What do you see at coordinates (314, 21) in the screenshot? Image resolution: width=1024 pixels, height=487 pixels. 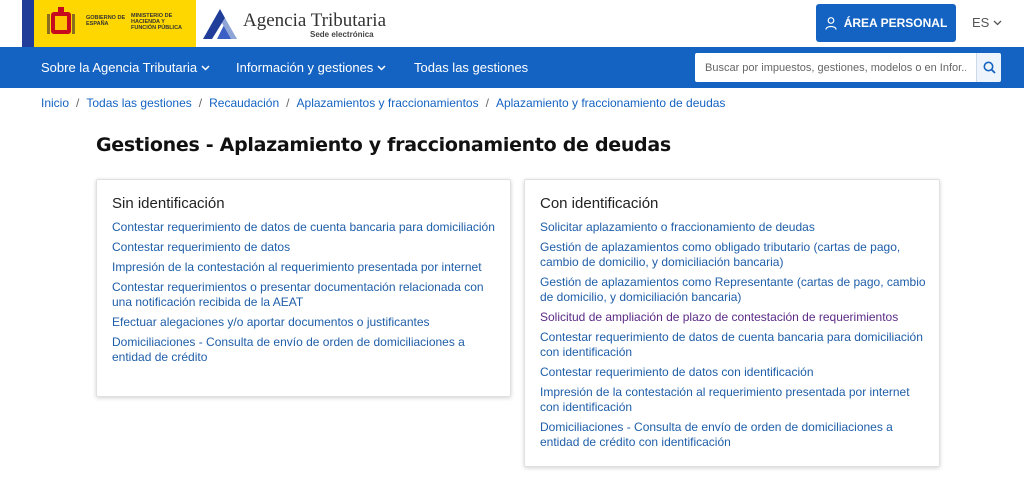 I see `agency-name: Agencia Tributaria` at bounding box center [314, 21].